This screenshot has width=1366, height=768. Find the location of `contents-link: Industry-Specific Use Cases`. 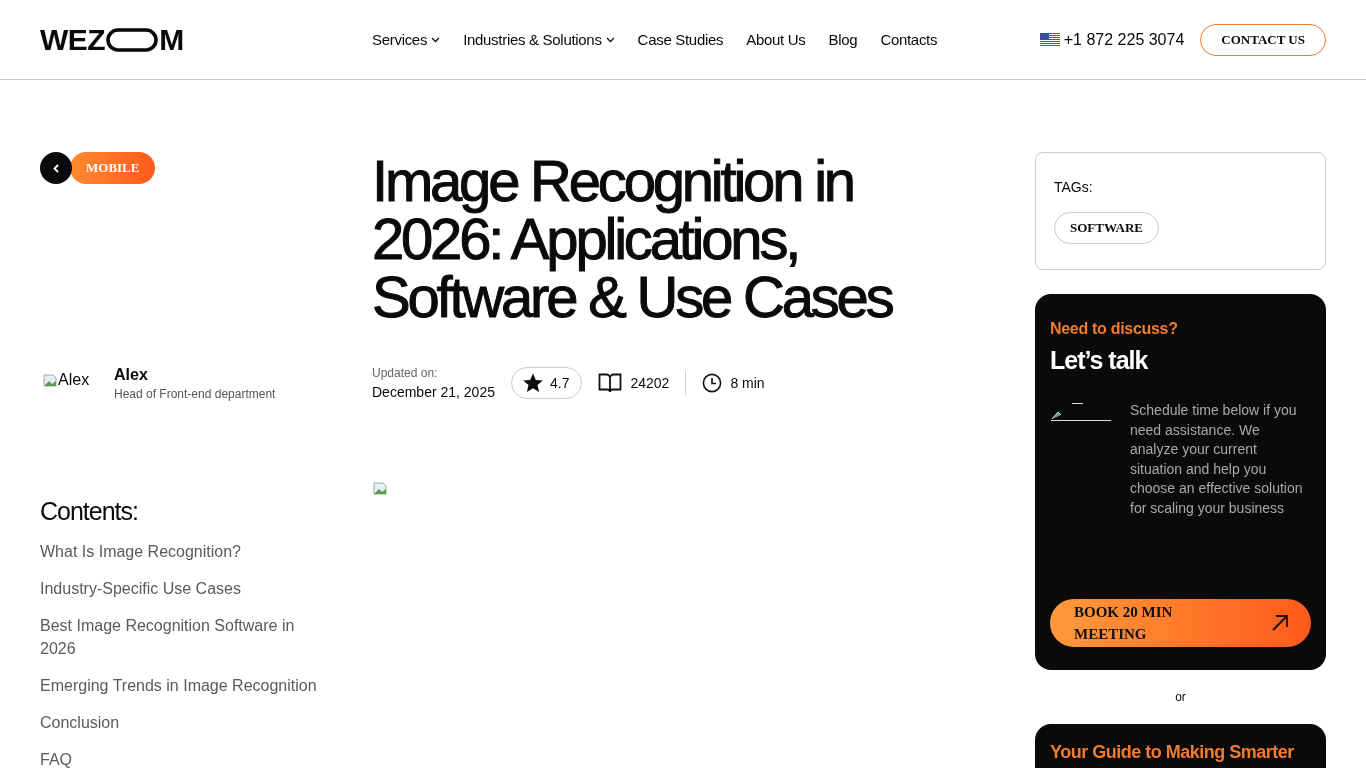

contents-link: Industry-Specific Use Cases is located at coordinates (185, 588).